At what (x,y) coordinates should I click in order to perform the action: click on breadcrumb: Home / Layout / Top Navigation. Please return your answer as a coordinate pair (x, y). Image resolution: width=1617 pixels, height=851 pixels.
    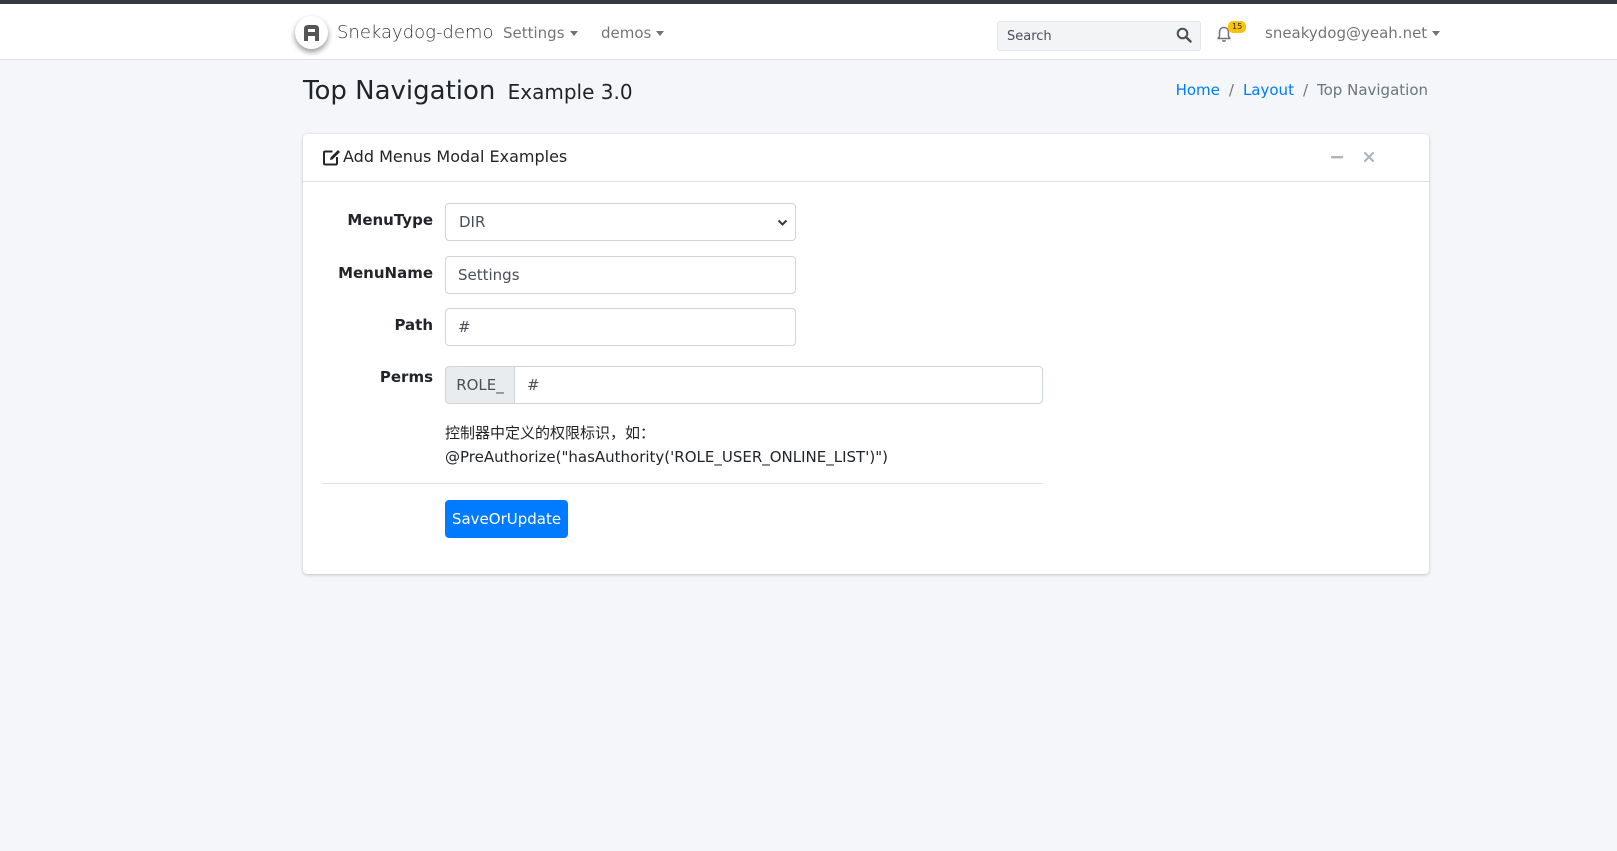
    Looking at the image, I should click on (1302, 90).